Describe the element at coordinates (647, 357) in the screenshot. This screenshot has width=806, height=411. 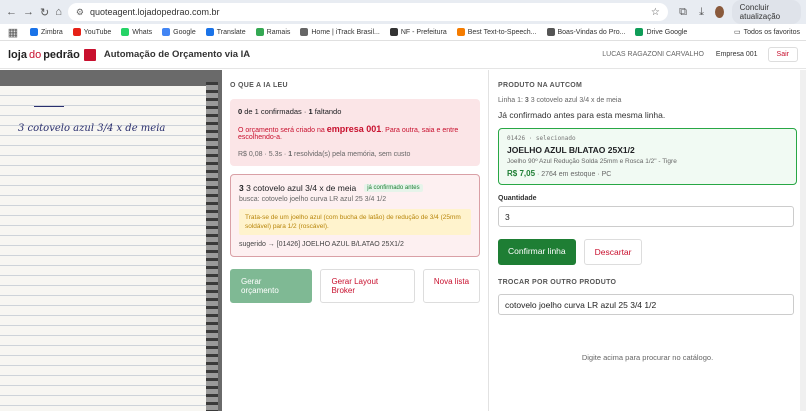
I see `empty-results-message: Digite acima para procurar no catálogo.` at that location.